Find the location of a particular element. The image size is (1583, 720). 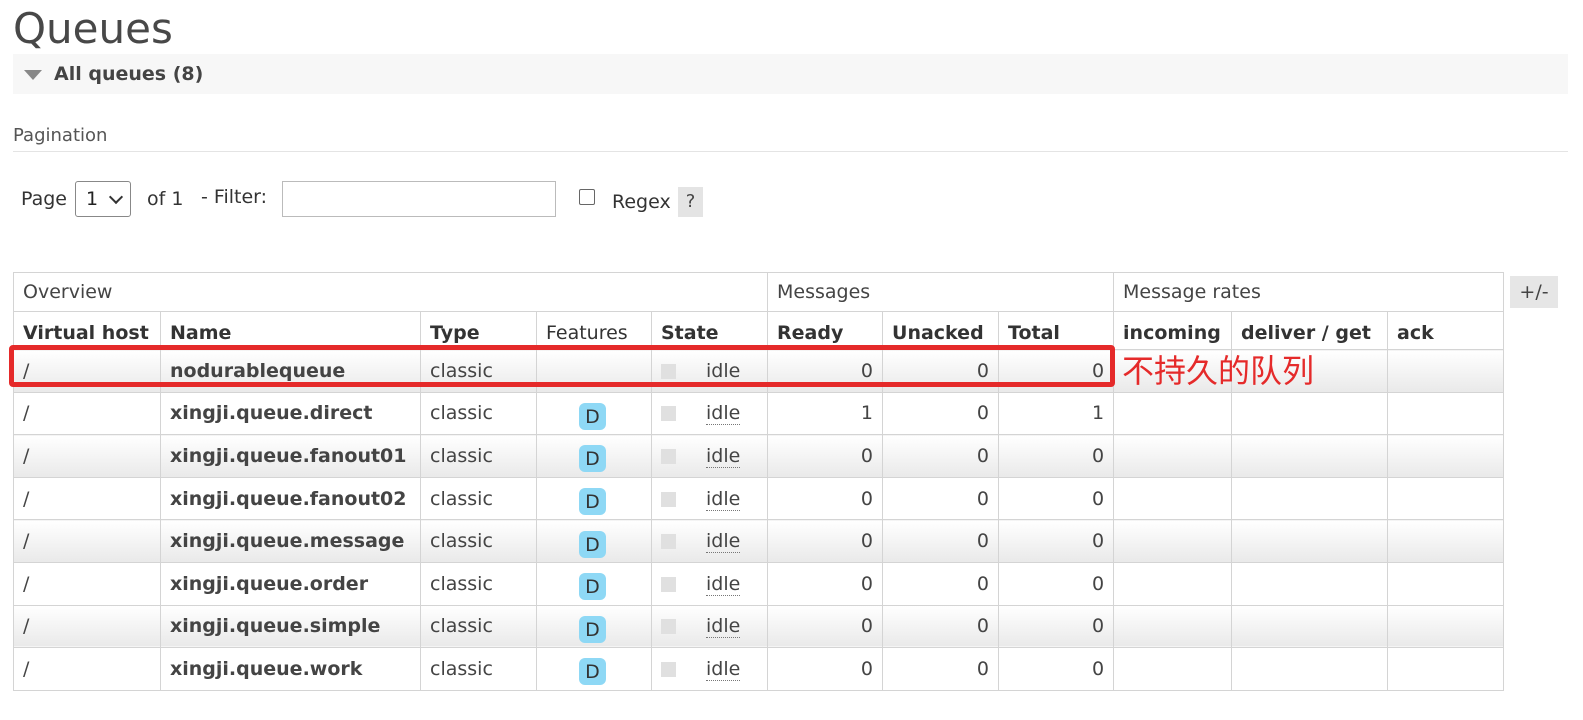

queue-name-link: xingji.queue.order is located at coordinates (290, 583).